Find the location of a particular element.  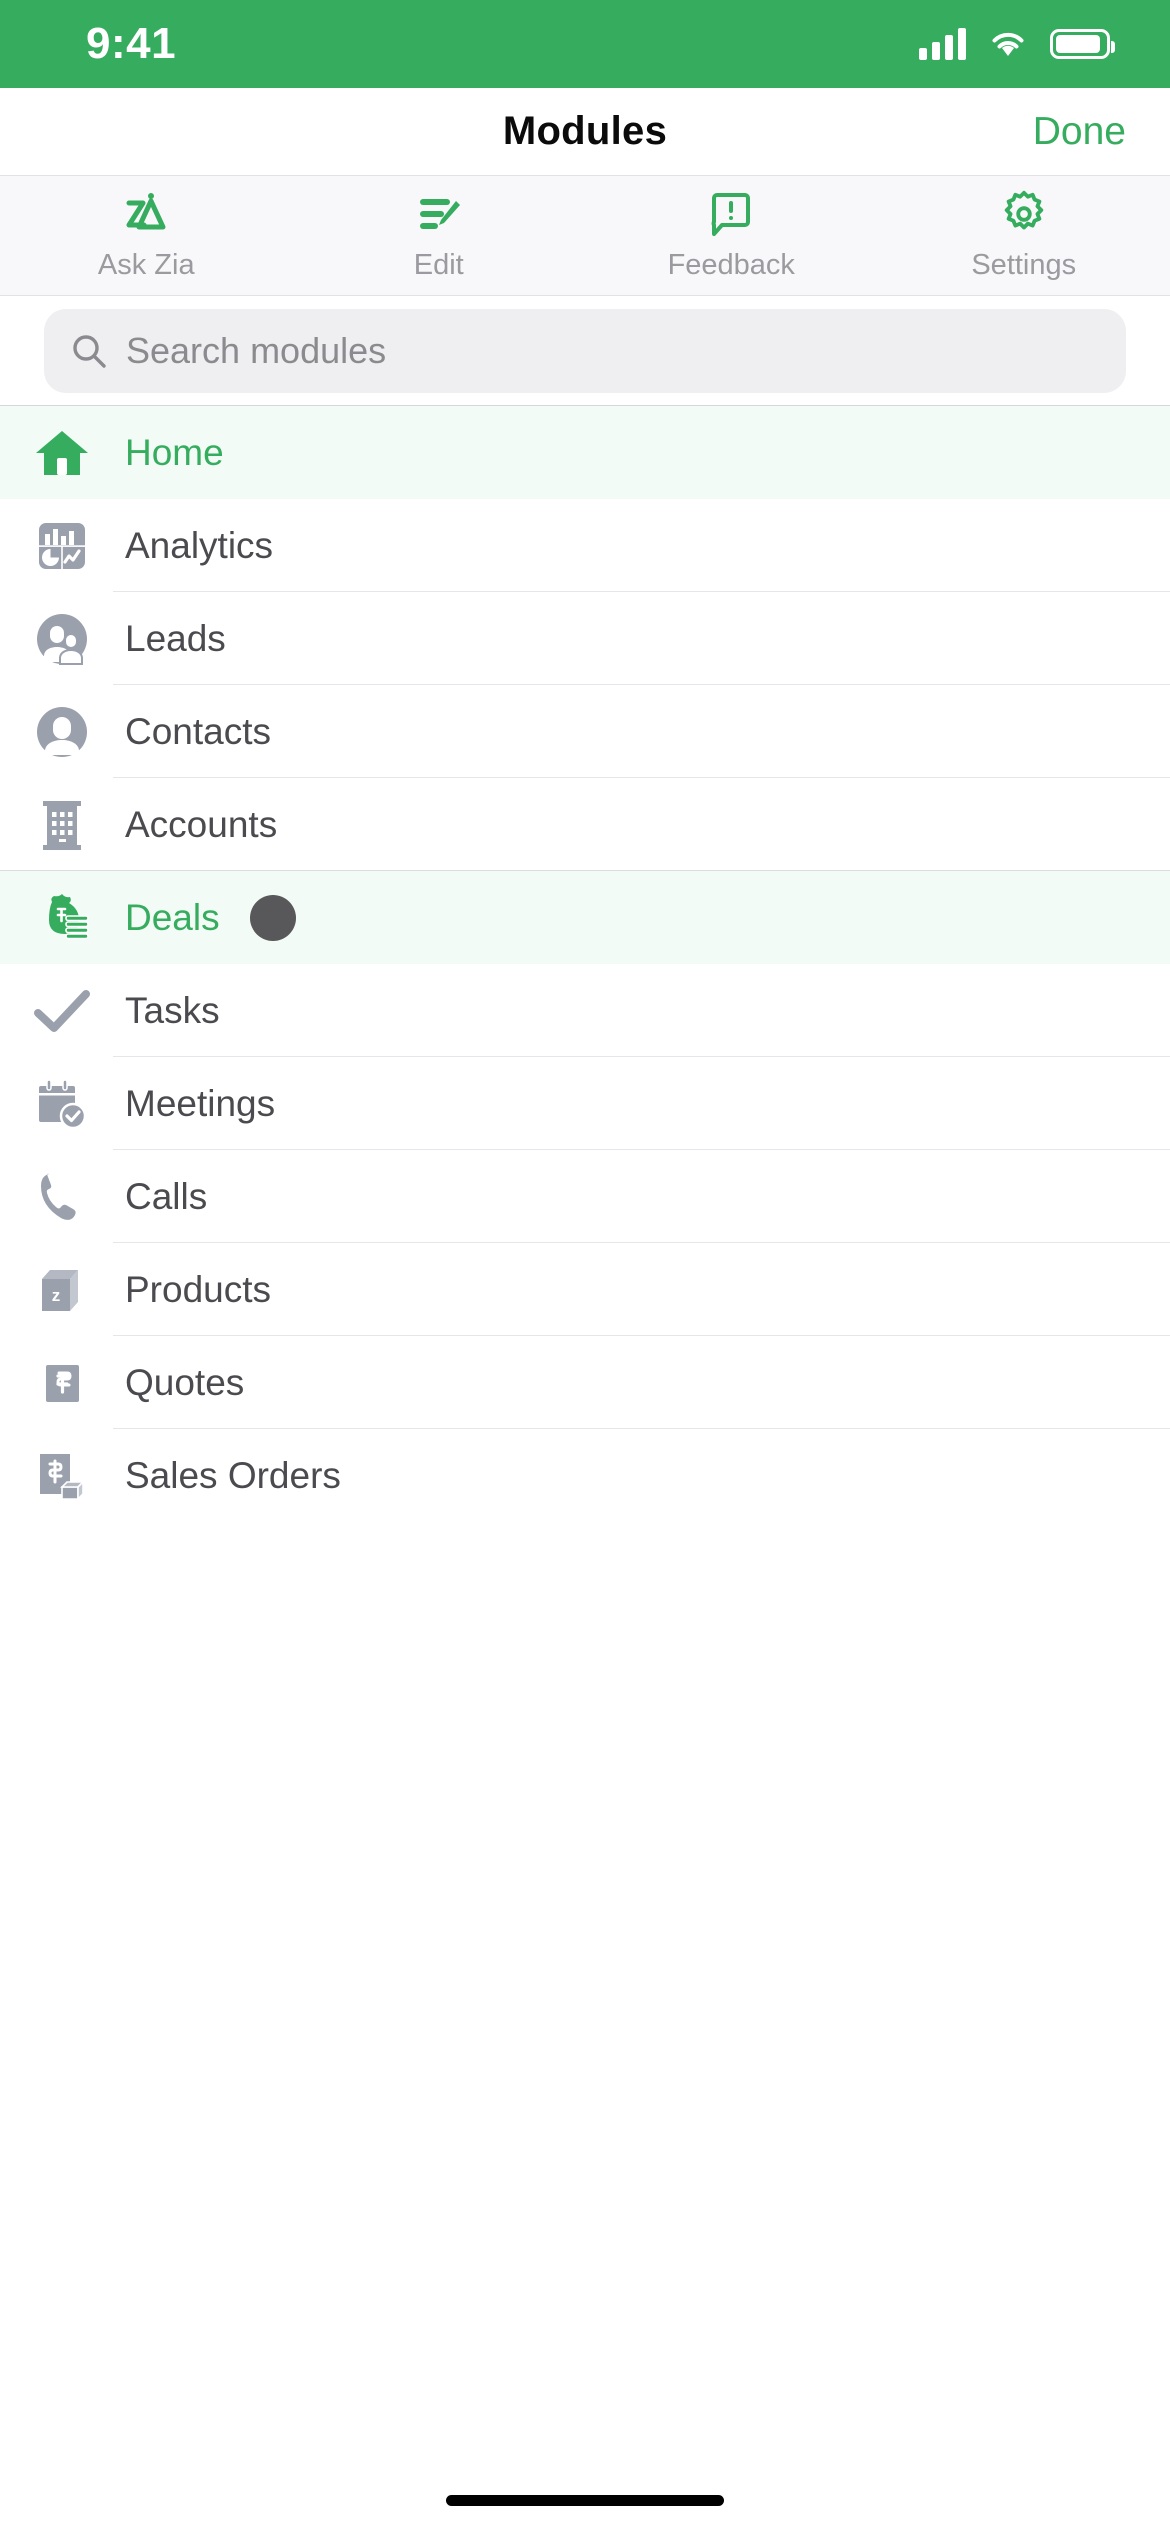

sales-orders-icon is located at coordinates (62, 1476).